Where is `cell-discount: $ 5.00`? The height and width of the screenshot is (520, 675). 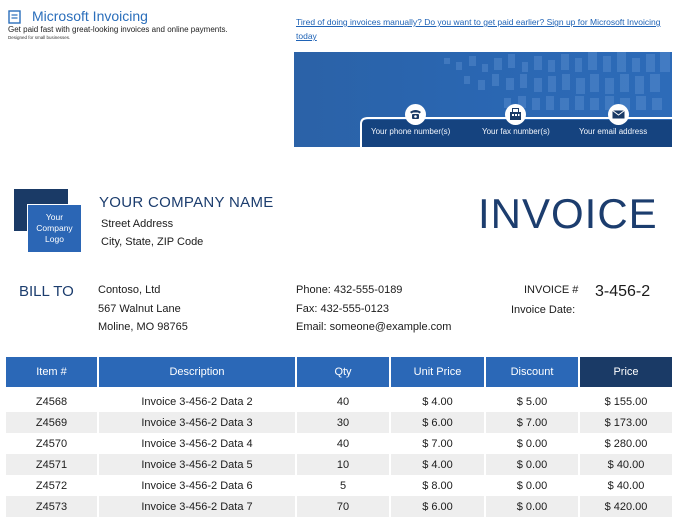 cell-discount: $ 5.00 is located at coordinates (532, 401).